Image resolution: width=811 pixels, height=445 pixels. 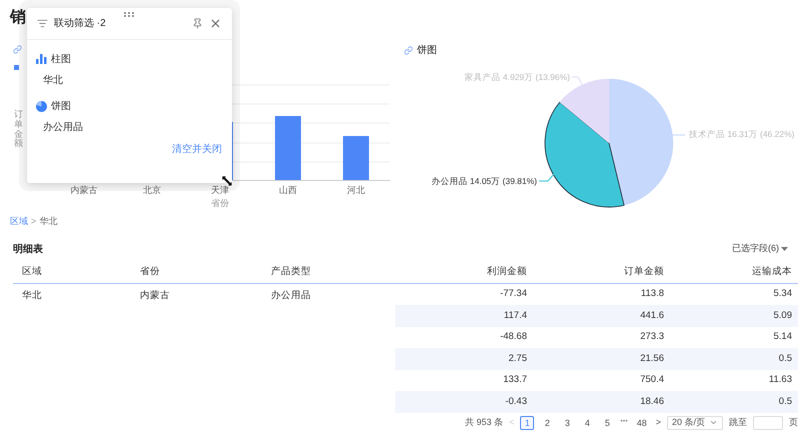 What do you see at coordinates (601, 315) in the screenshot?
I see `table-cell: 441.6` at bounding box center [601, 315].